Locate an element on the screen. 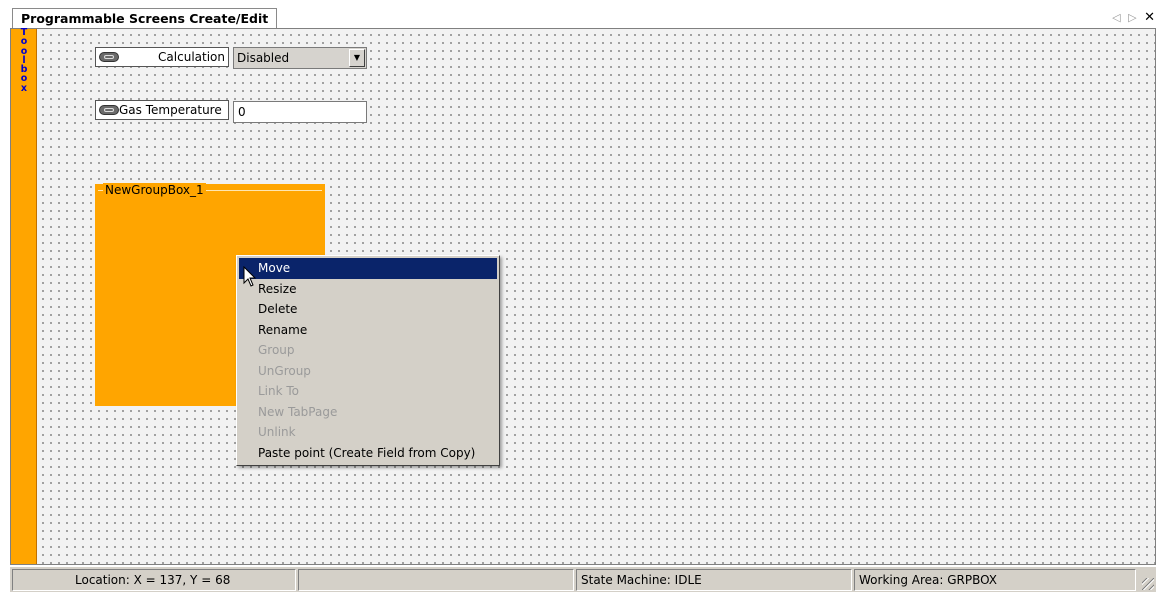  menu-item-delete: Delete is located at coordinates (368, 309).